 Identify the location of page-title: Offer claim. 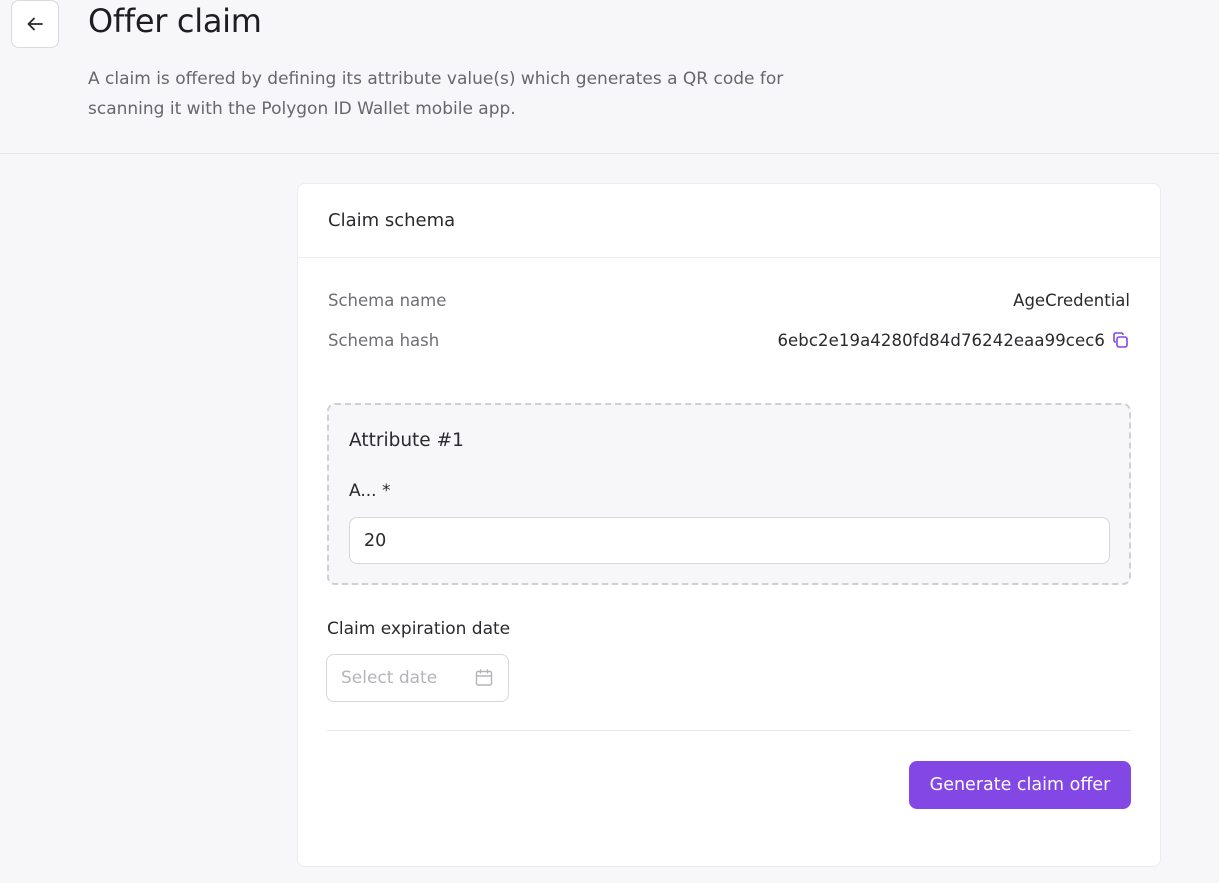
(175, 21).